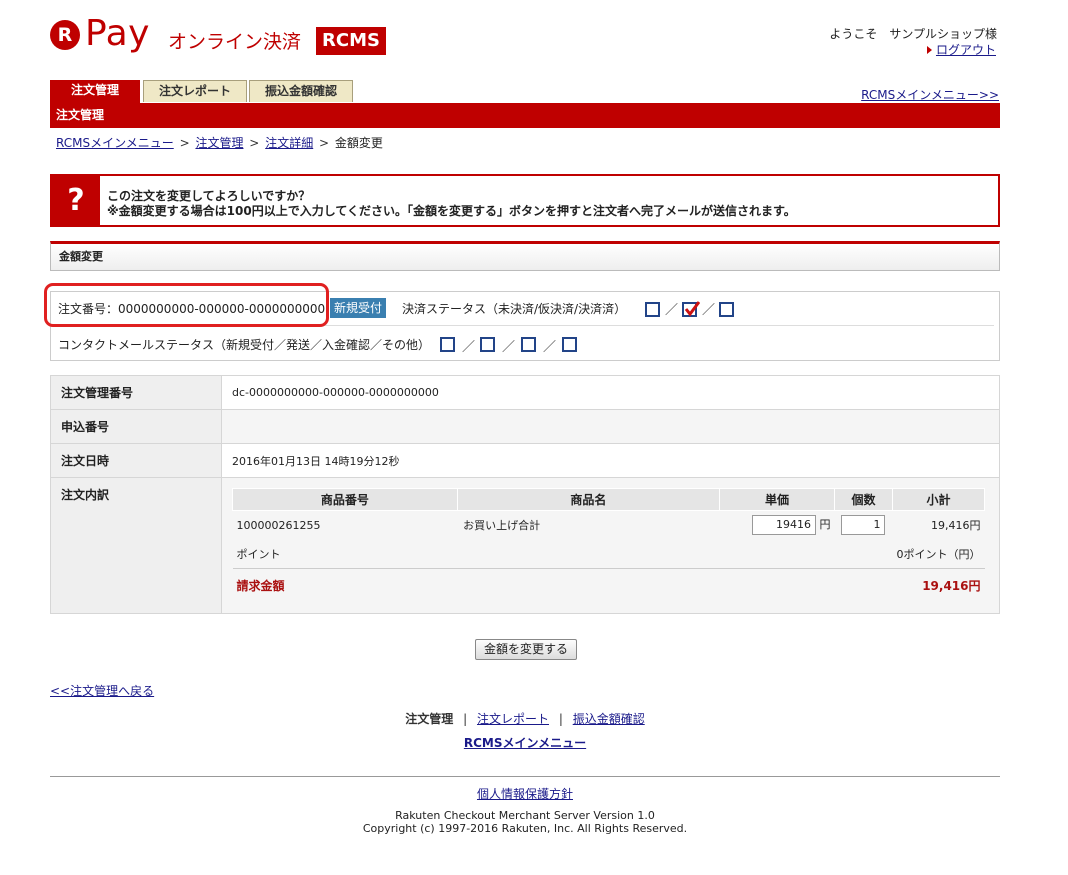 The height and width of the screenshot is (875, 1068). Describe the element at coordinates (502, 526) in the screenshot. I see `product-name: お買い上げ合計` at that location.